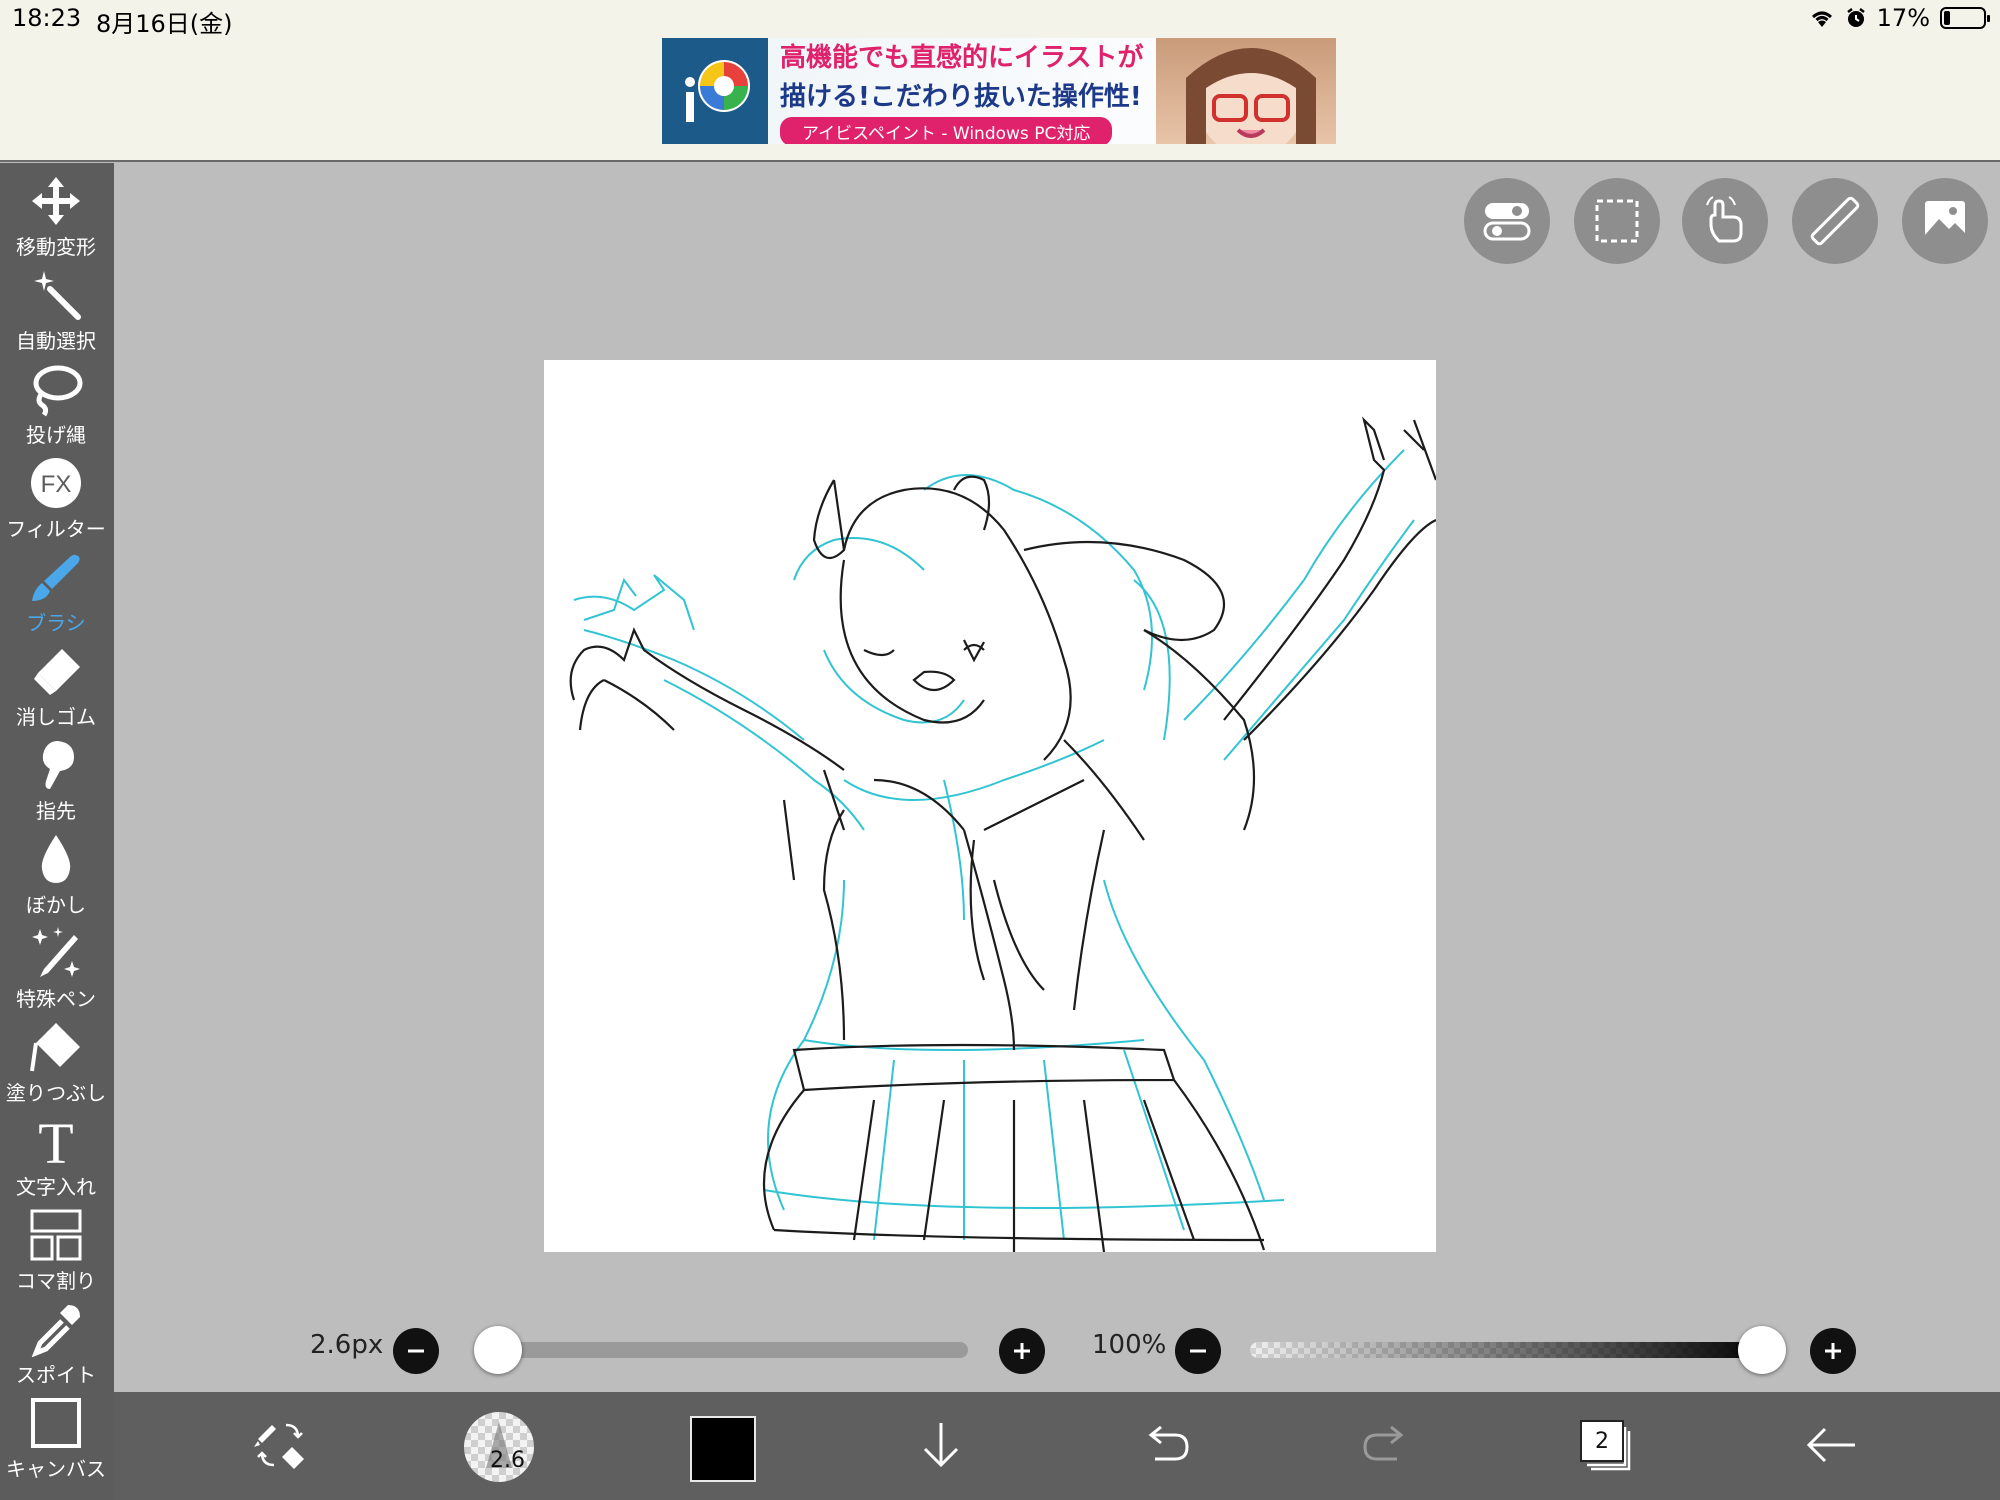  What do you see at coordinates (56, 577) in the screenshot?
I see `brush-icon` at bounding box center [56, 577].